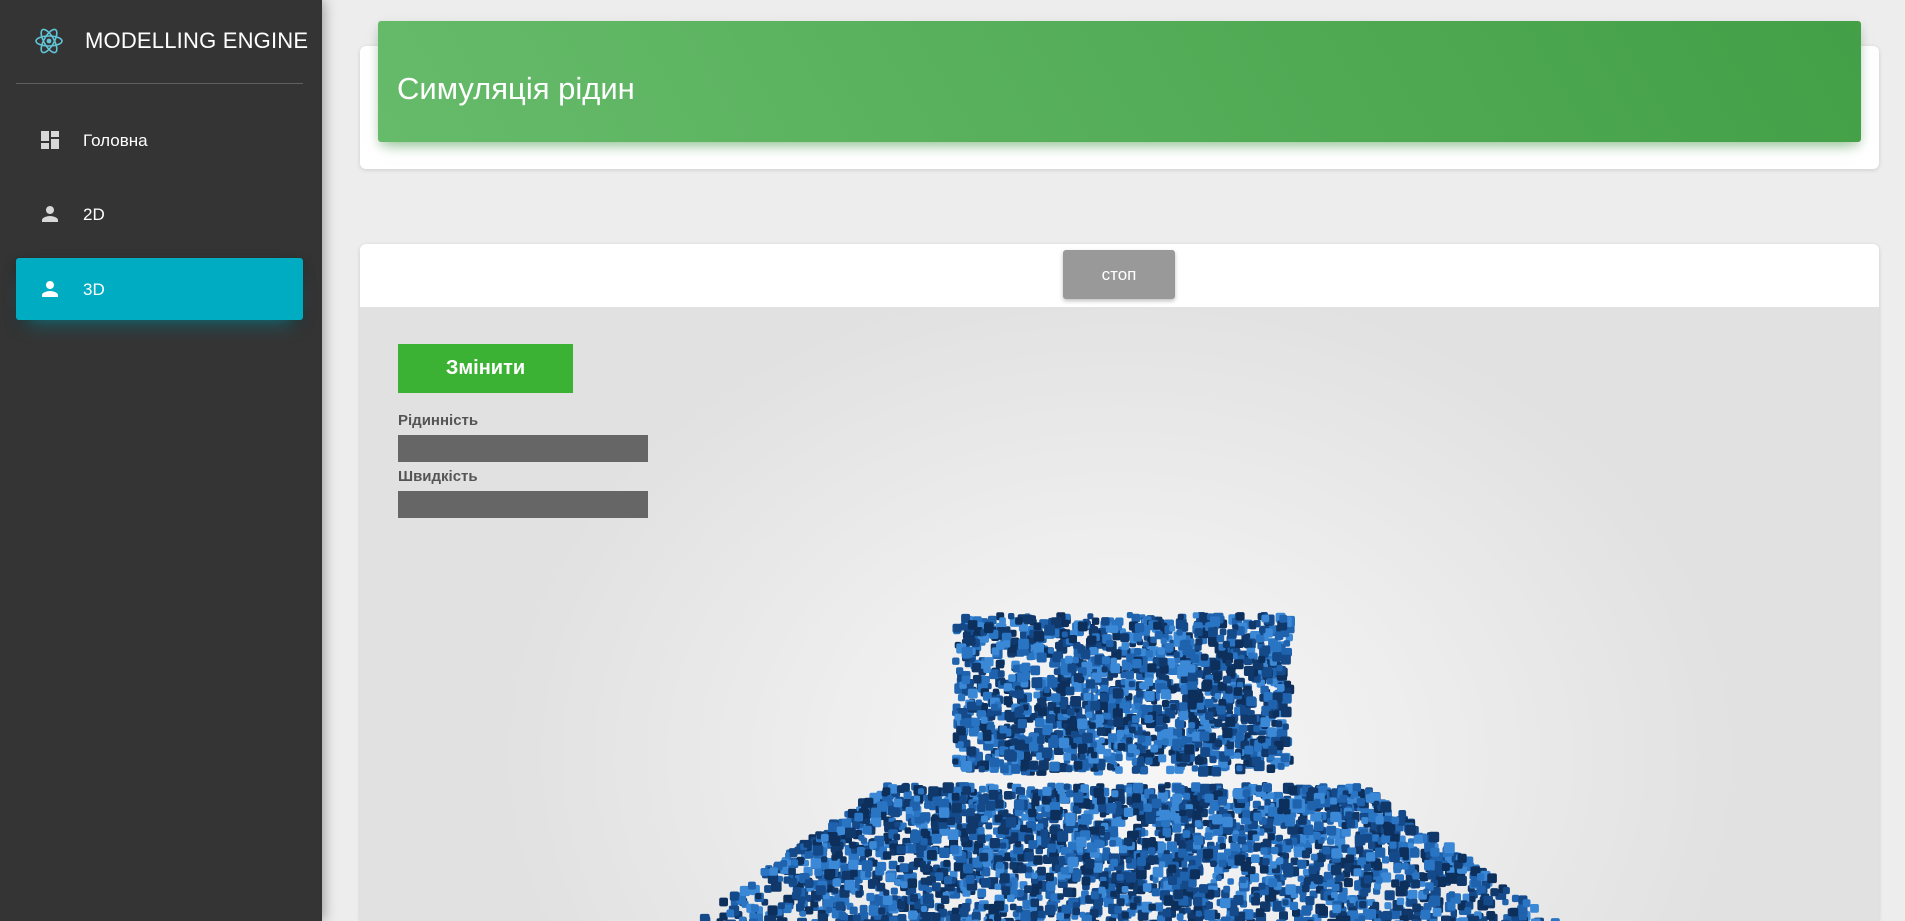  Describe the element at coordinates (197, 40) in the screenshot. I see `brand-title: MODELLING ENGINE` at that location.